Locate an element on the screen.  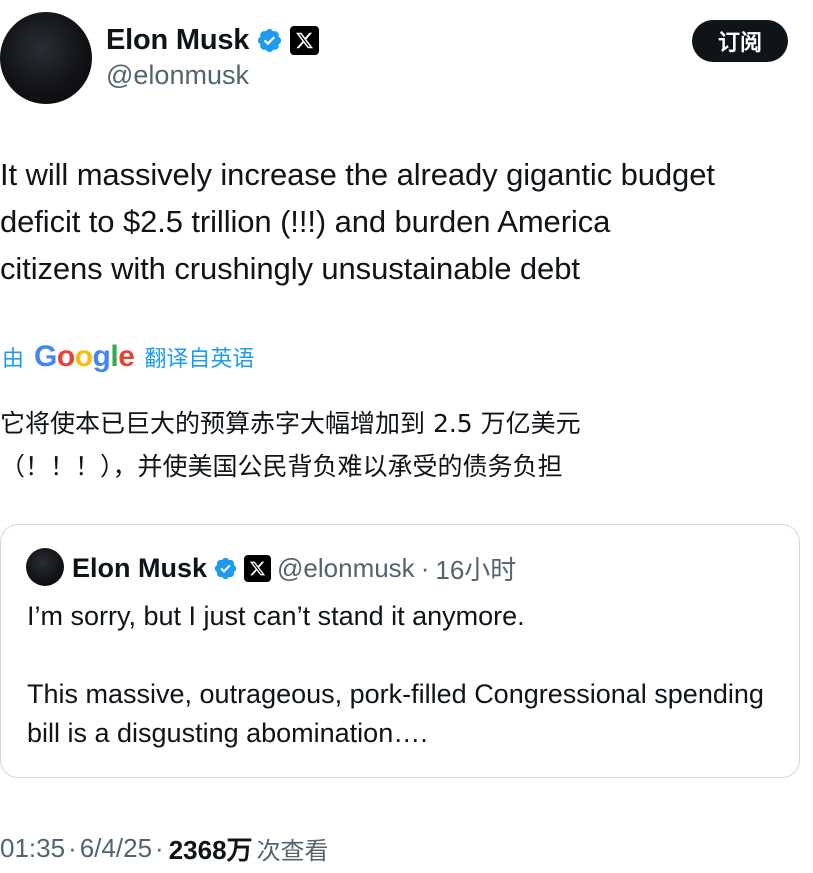
tweet-time: 01:35 is located at coordinates (32, 848).